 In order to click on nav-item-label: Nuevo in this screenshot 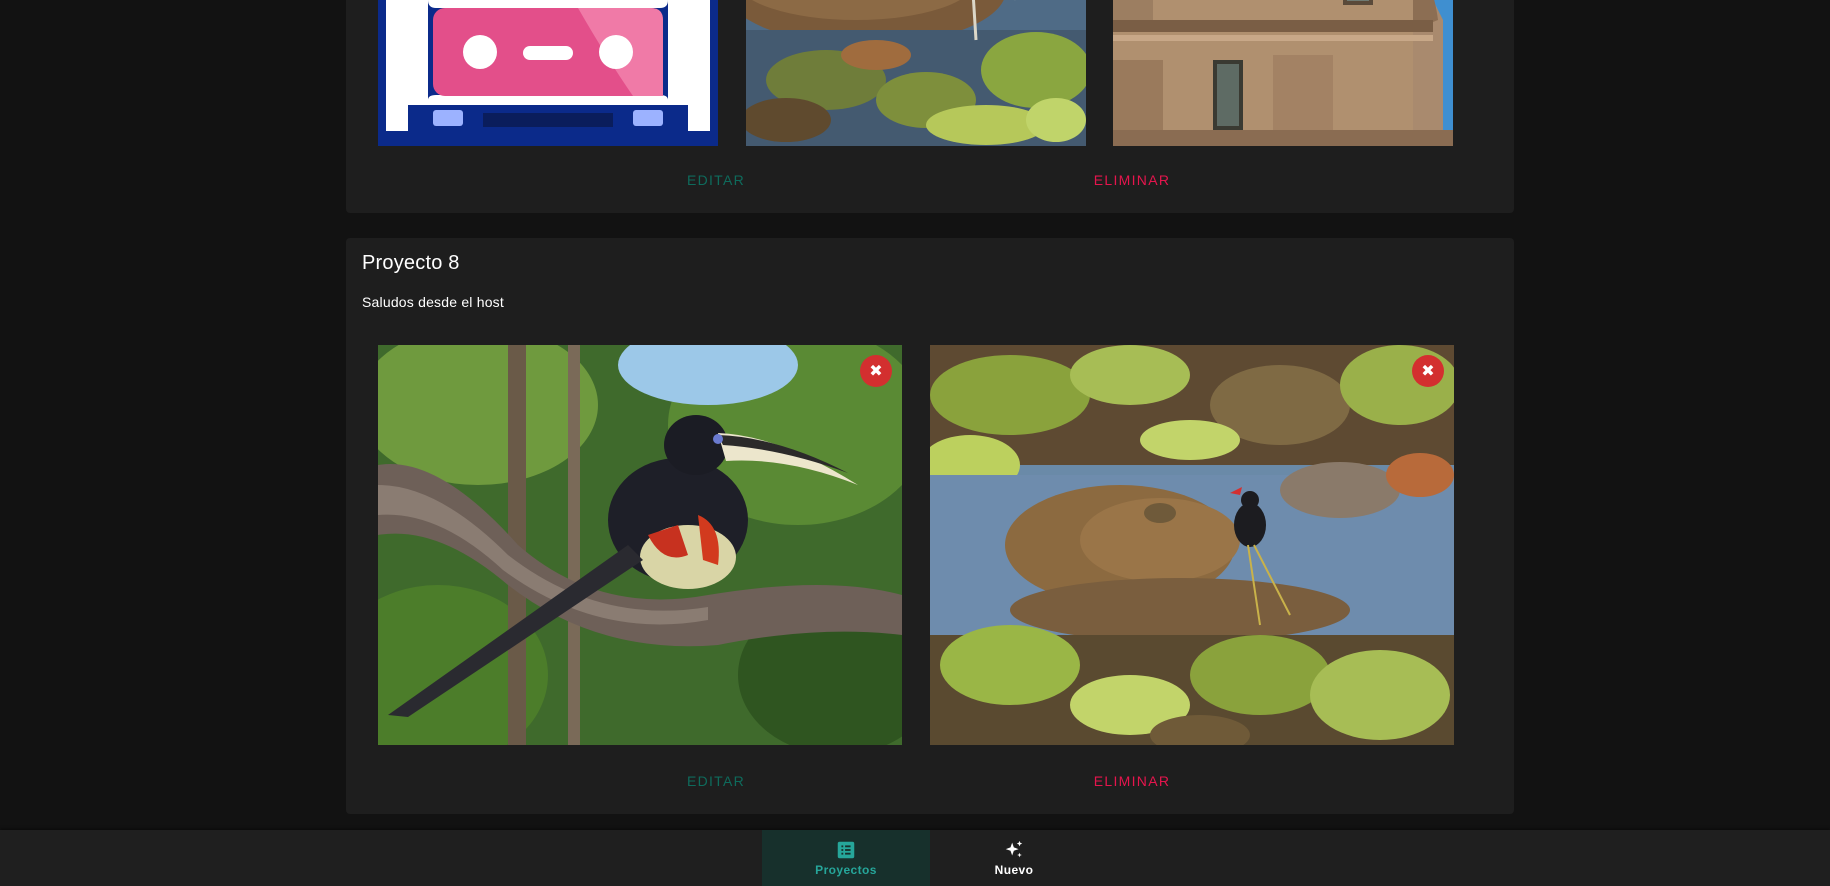, I will do `click(1014, 870)`.